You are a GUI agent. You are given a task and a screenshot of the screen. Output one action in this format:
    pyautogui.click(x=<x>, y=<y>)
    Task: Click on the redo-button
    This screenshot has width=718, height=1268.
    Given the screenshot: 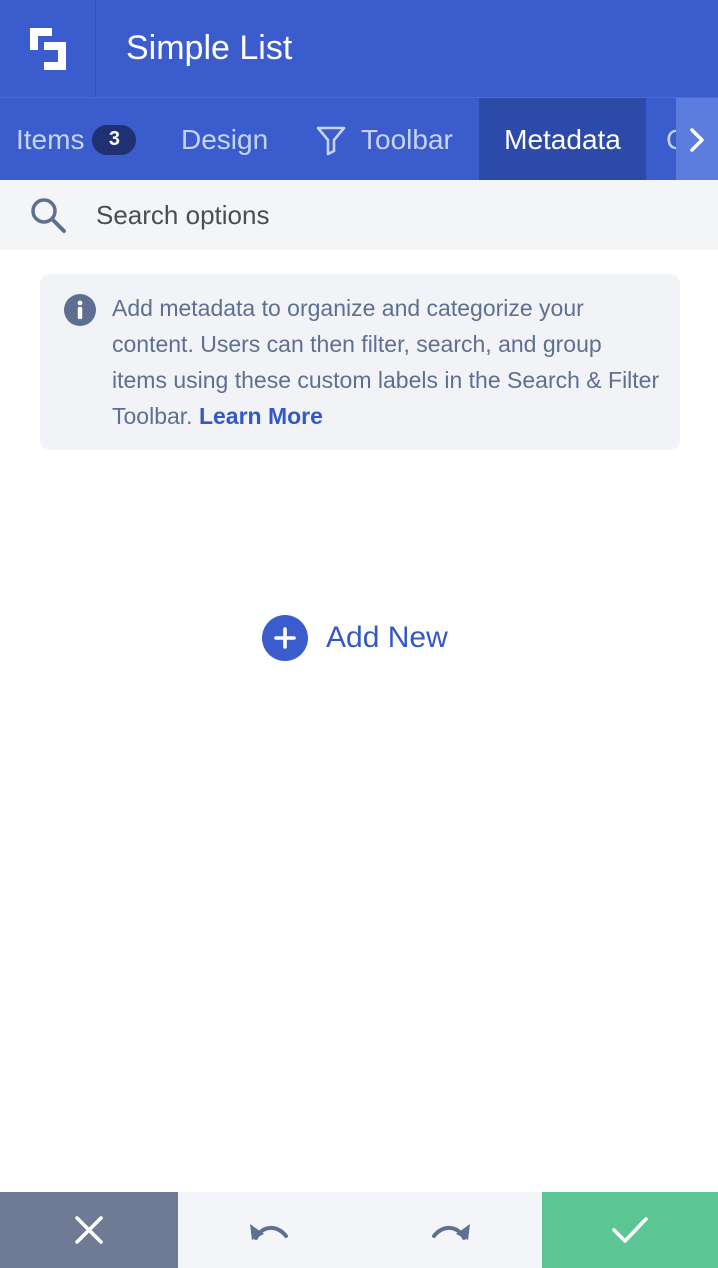 What is the action you would take?
    pyautogui.click(x=451, y=1230)
    